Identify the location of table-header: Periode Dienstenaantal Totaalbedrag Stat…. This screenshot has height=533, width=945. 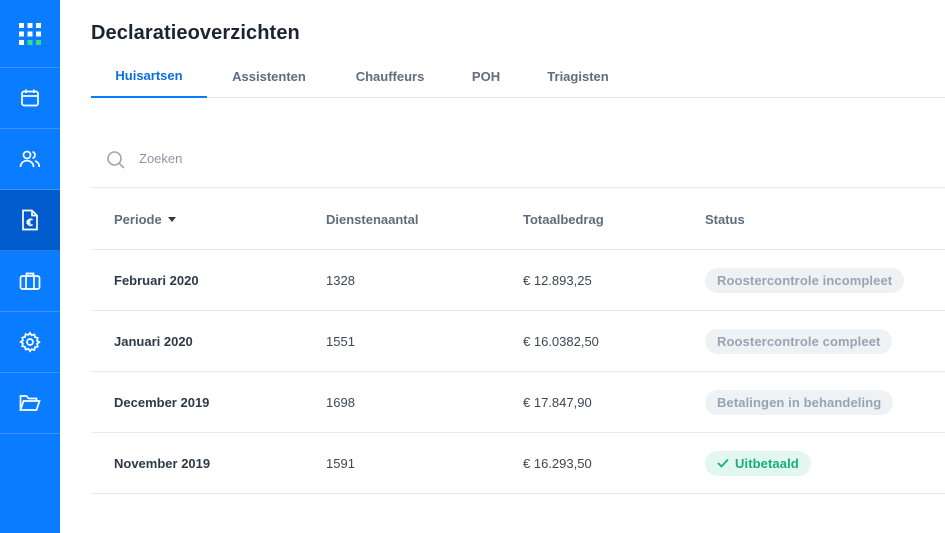
(518, 219).